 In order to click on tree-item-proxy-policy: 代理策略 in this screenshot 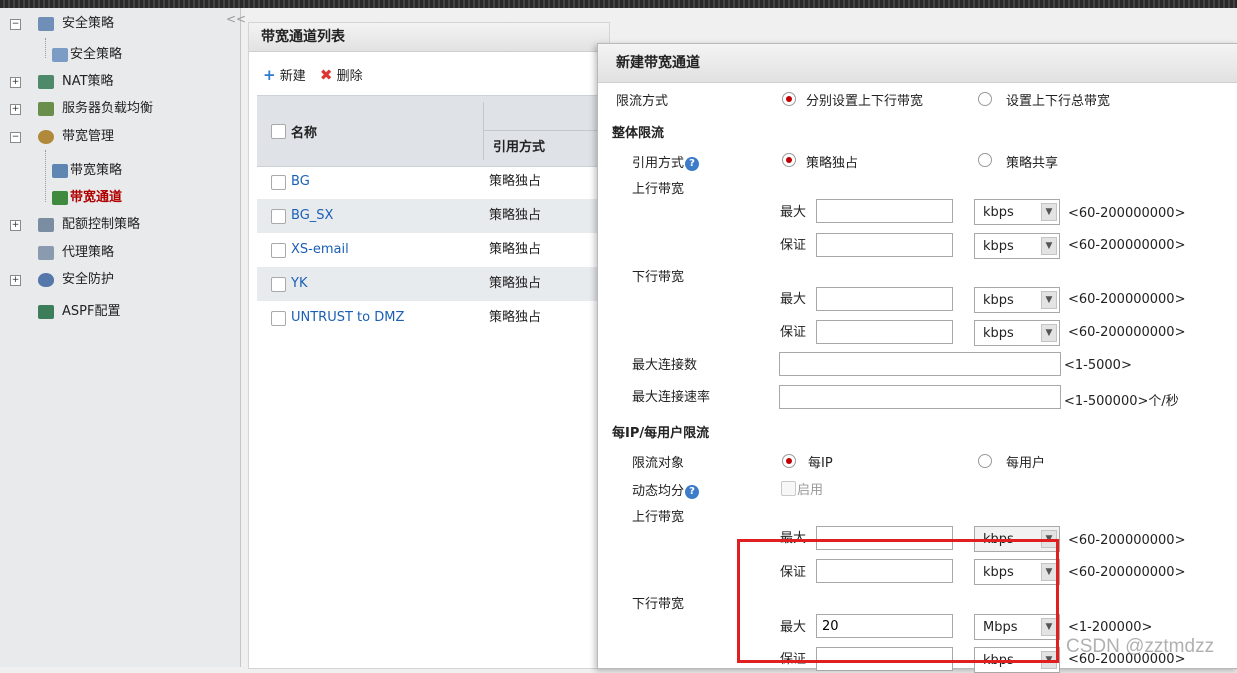, I will do `click(120, 253)`.